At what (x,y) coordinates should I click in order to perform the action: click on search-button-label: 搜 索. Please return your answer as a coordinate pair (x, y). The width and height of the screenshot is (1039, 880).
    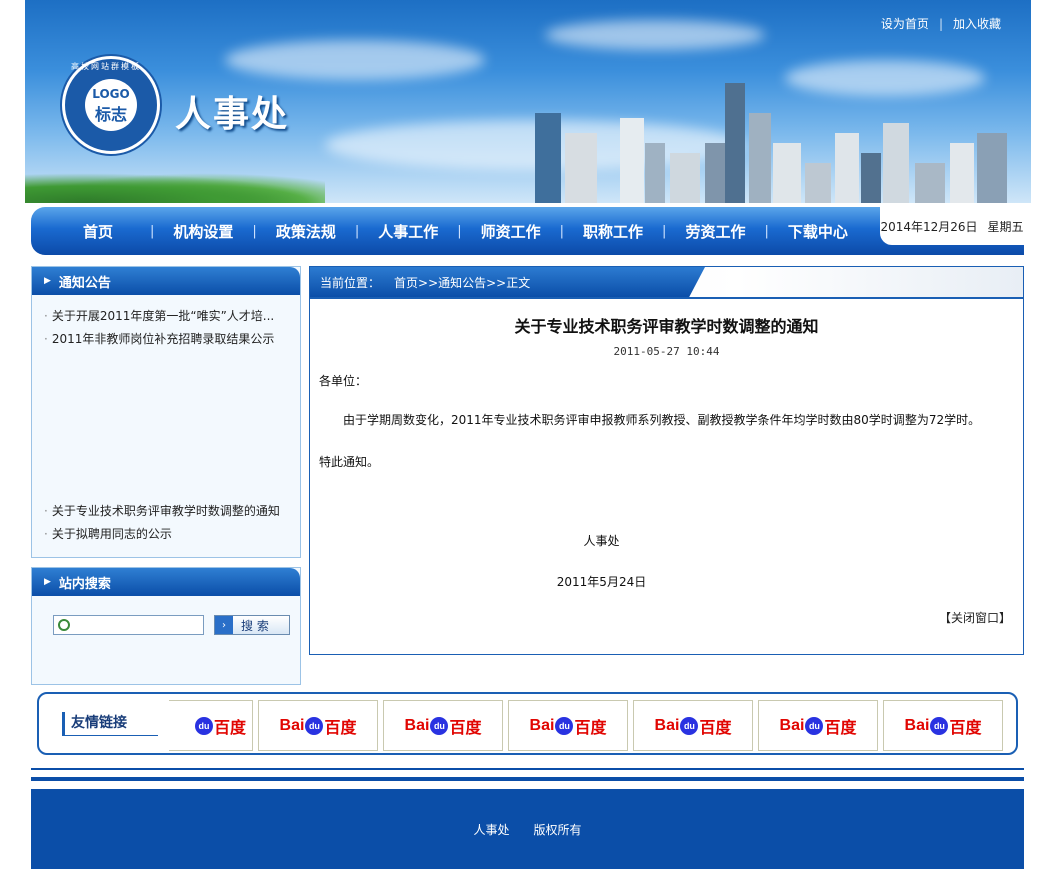
    Looking at the image, I should click on (255, 625).